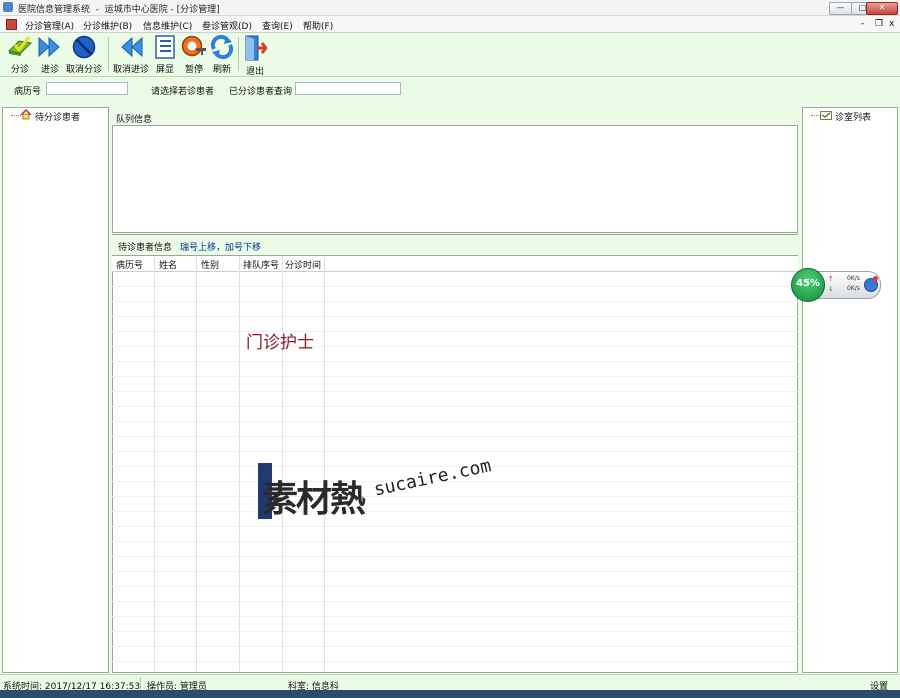 This screenshot has height=698, width=900. Describe the element at coordinates (455, 264) in the screenshot. I see `grid-header: 病历号 姓名 性别 排队序号 分诊时间` at that location.